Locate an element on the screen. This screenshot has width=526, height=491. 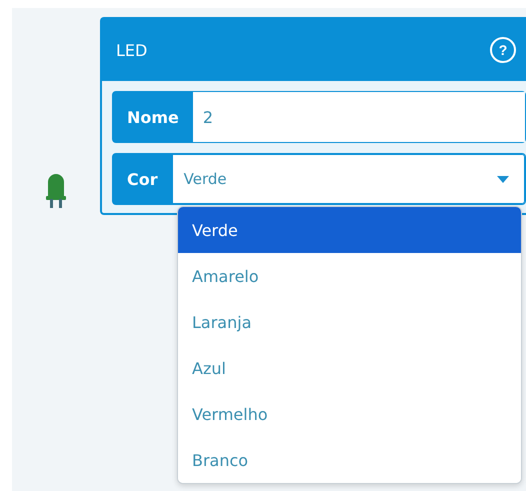
dropdown-option: Verde is located at coordinates (349, 230).